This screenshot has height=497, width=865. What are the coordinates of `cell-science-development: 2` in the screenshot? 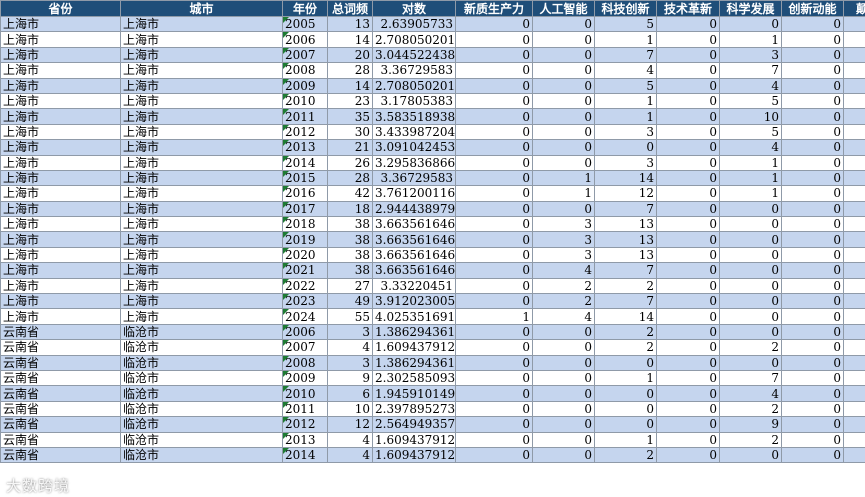 It's located at (750, 347).